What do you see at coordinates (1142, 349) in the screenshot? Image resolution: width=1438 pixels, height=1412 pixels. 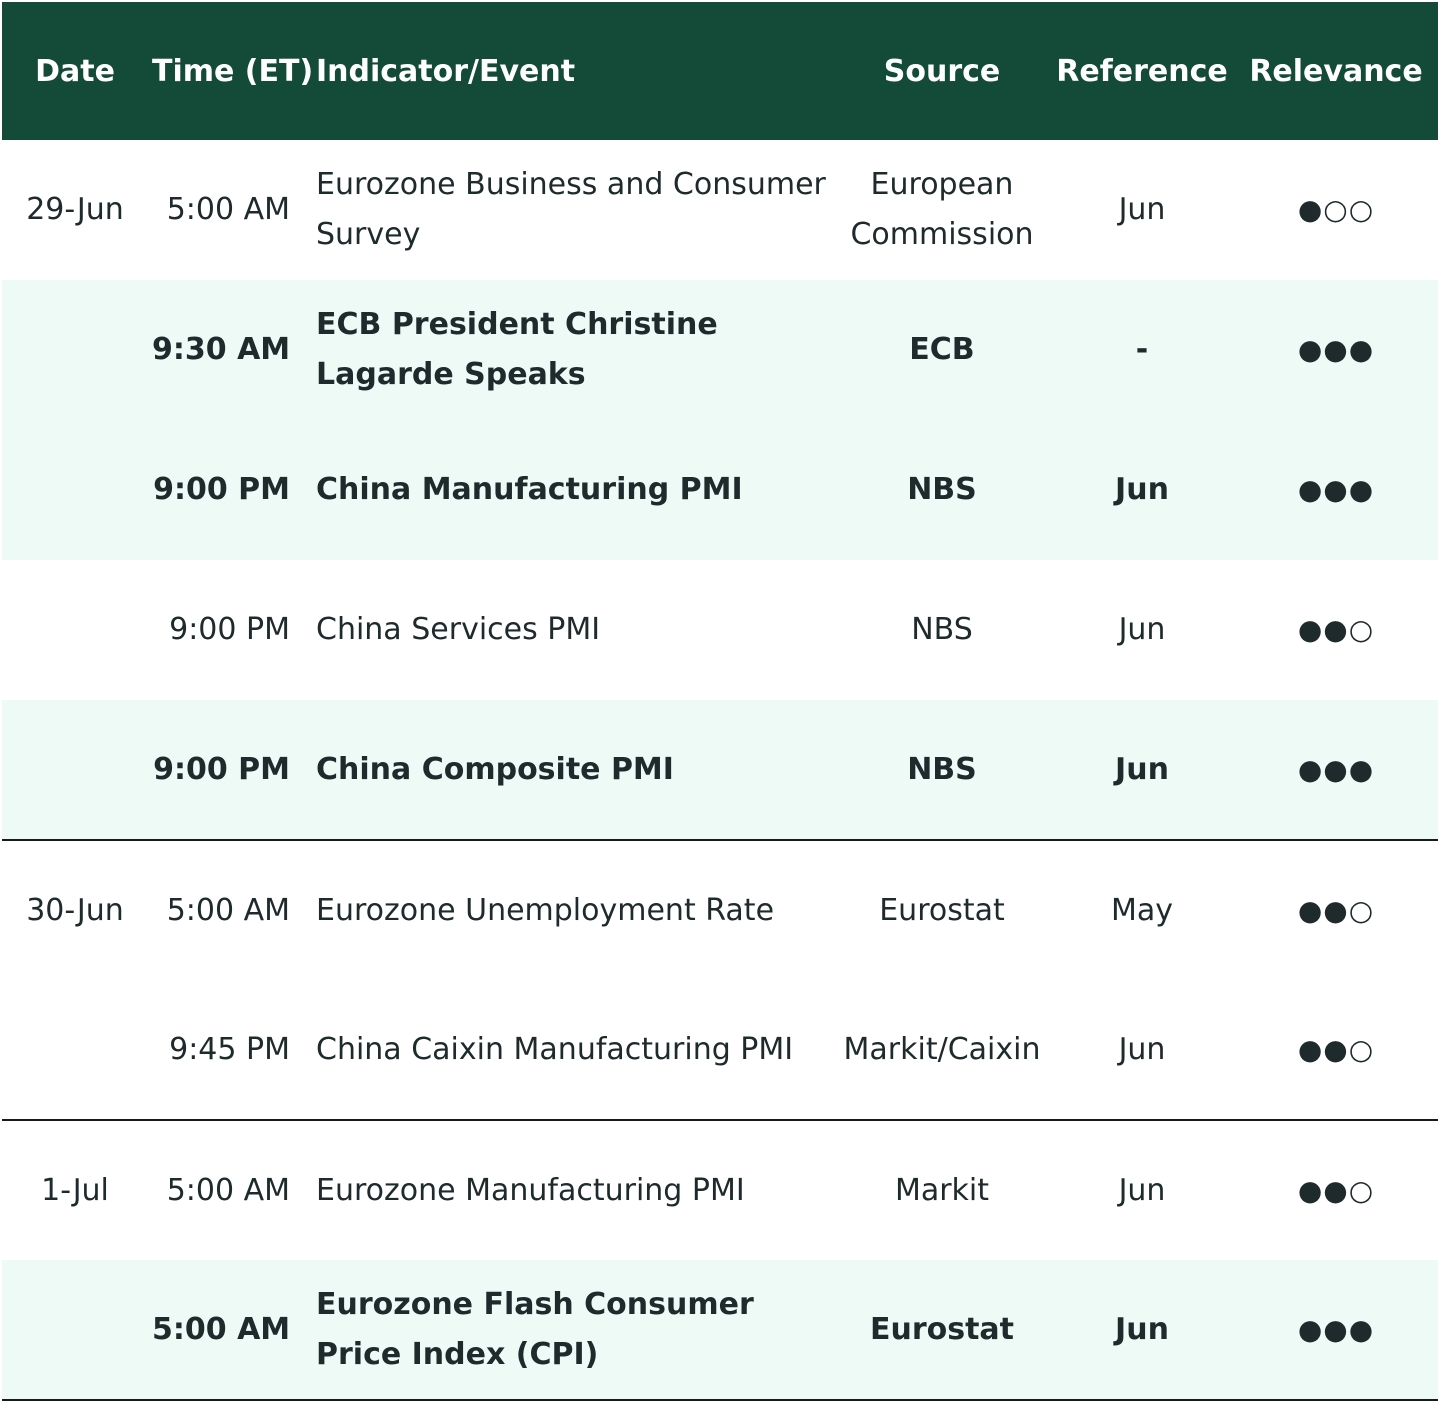 I see `cell-reference: -` at bounding box center [1142, 349].